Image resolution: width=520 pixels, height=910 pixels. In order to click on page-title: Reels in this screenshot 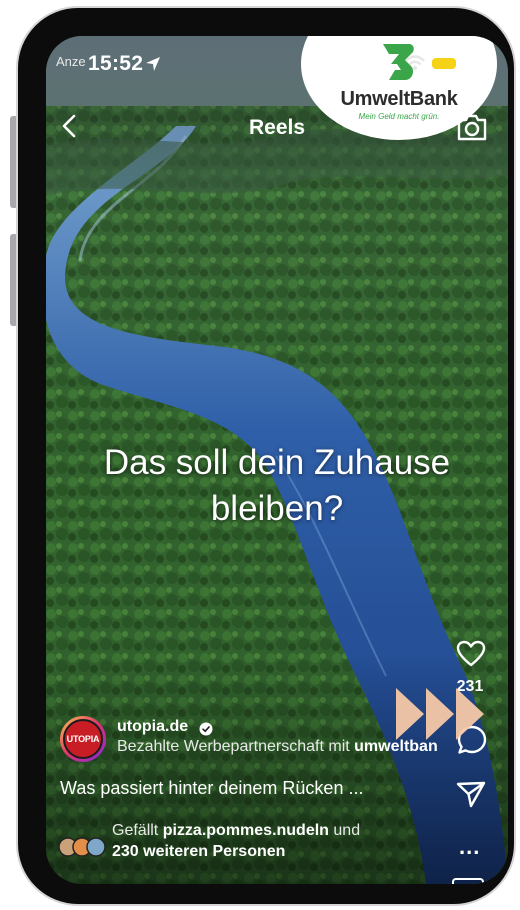, I will do `click(277, 127)`.